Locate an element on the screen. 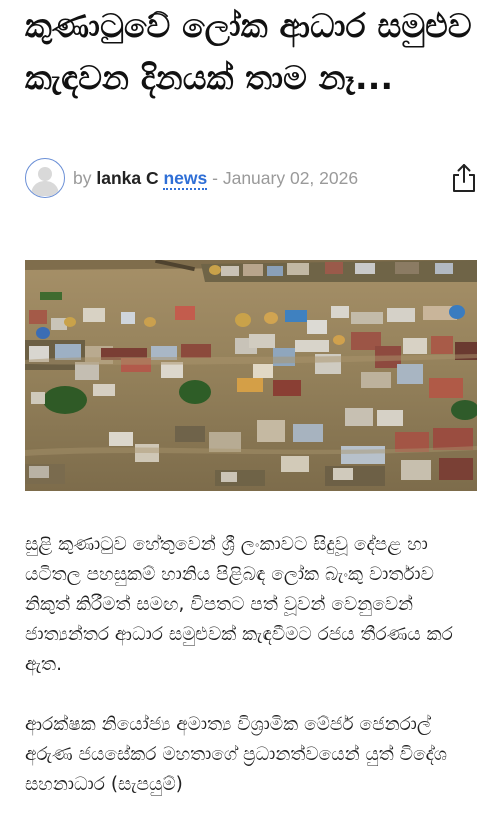  share-icon is located at coordinates (464, 178).